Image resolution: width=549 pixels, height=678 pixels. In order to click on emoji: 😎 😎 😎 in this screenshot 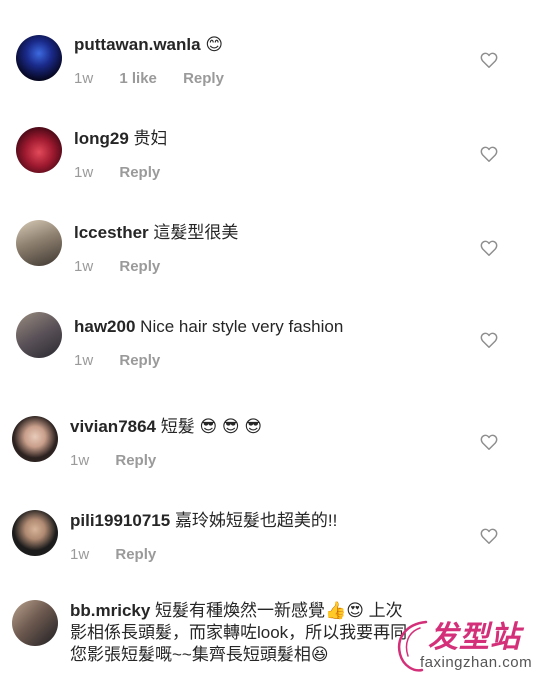, I will do `click(231, 426)`.